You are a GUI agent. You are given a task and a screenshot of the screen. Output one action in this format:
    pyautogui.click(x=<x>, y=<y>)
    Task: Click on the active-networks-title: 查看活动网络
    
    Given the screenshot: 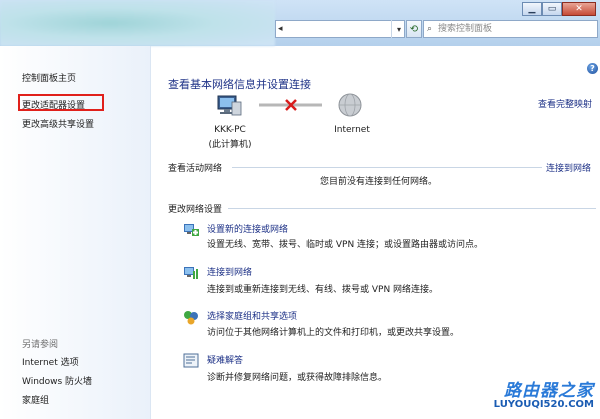 What is the action you would take?
    pyautogui.click(x=195, y=169)
    